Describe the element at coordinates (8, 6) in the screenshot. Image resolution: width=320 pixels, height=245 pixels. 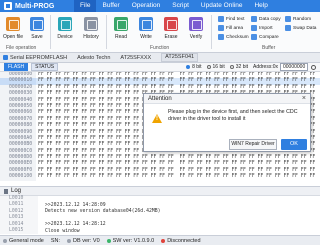
I see `app-logo-icon` at that location.